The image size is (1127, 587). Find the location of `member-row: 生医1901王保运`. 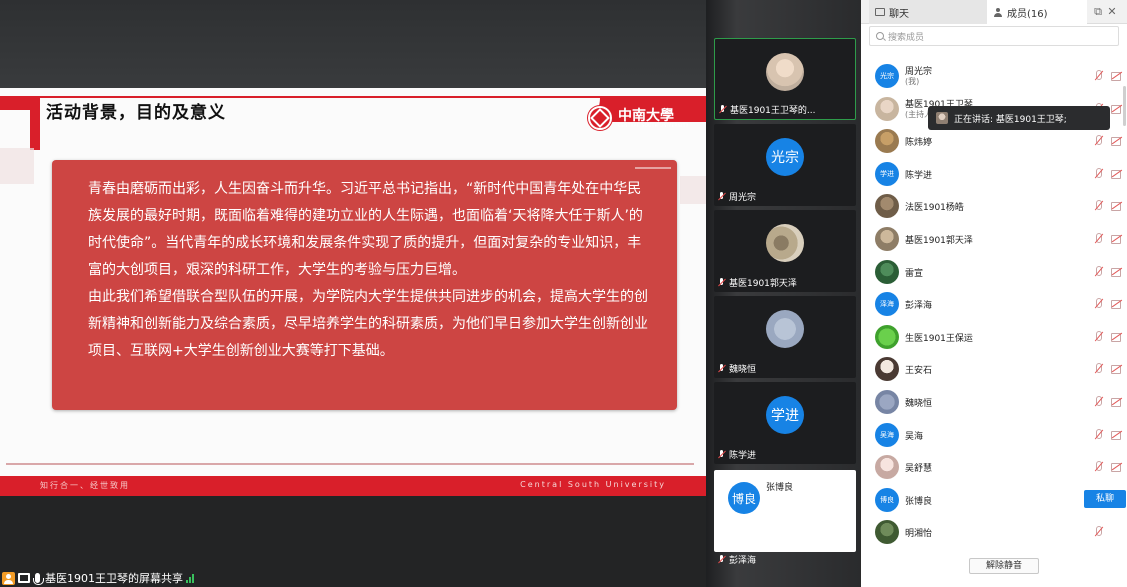

member-row: 生医1901王保运 is located at coordinates (994, 337).